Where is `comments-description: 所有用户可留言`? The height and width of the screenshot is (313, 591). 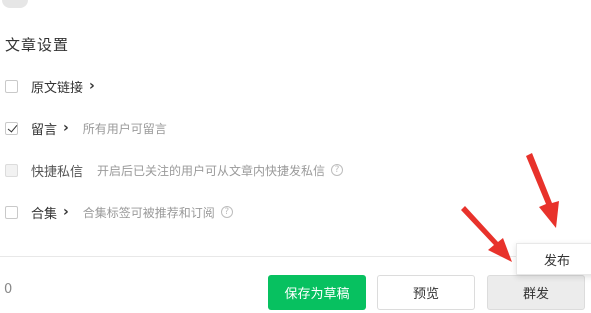
comments-description: 所有用户可留言 is located at coordinates (124, 128).